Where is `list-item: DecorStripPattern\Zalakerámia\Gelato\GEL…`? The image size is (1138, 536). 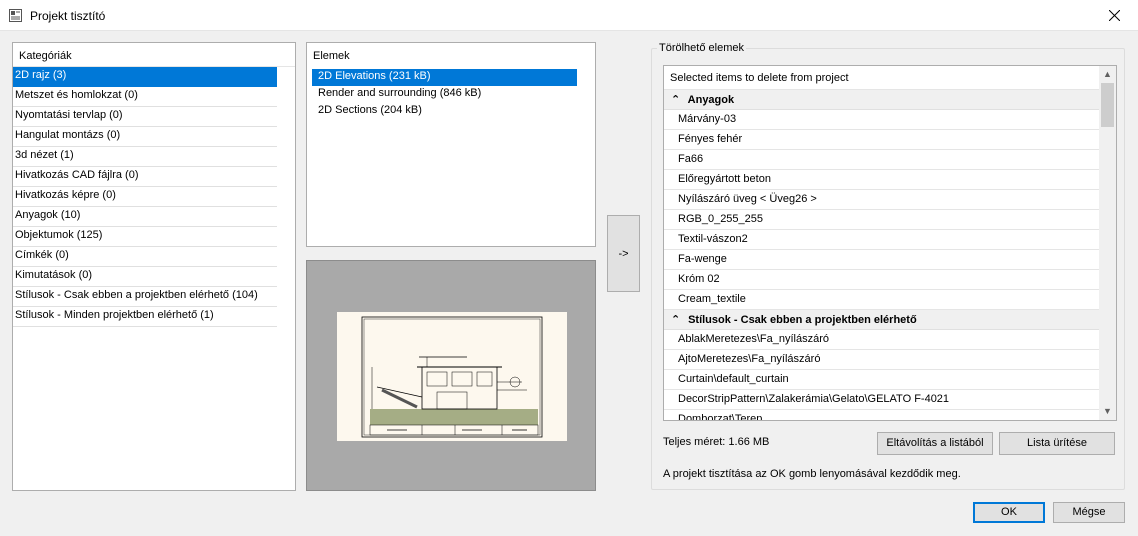 list-item: DecorStripPattern\Zalakerámia\Gelato\GEL… is located at coordinates (881, 400).